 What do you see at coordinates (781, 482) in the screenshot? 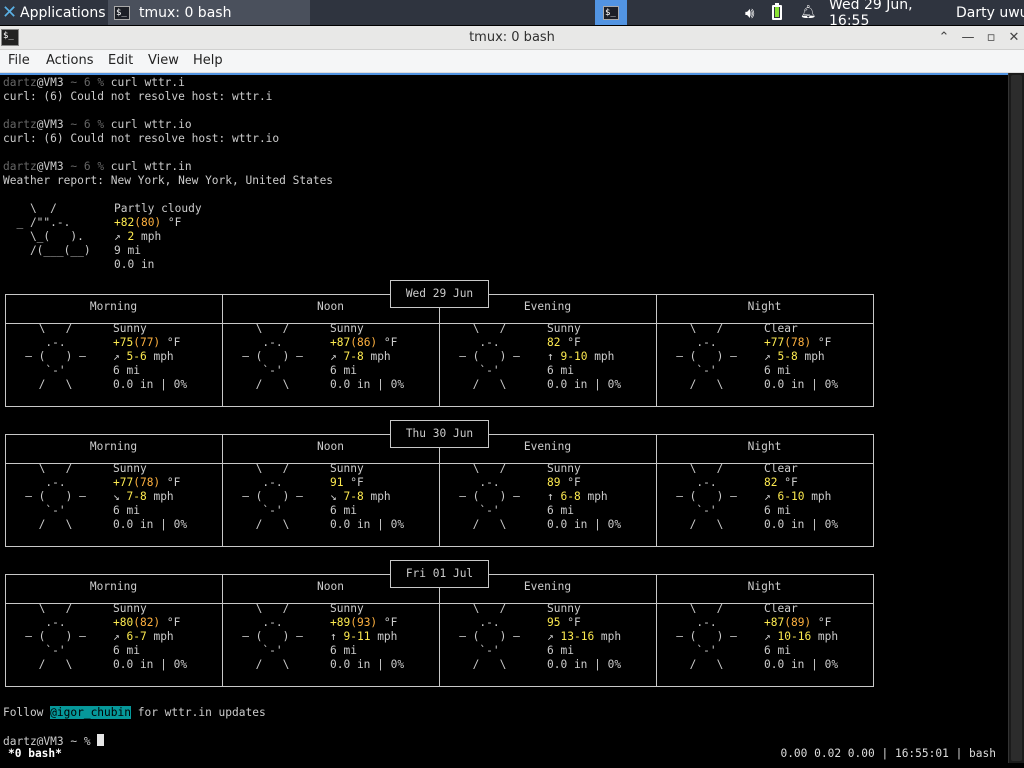
I see `cell-temperature: 82 °F` at bounding box center [781, 482].